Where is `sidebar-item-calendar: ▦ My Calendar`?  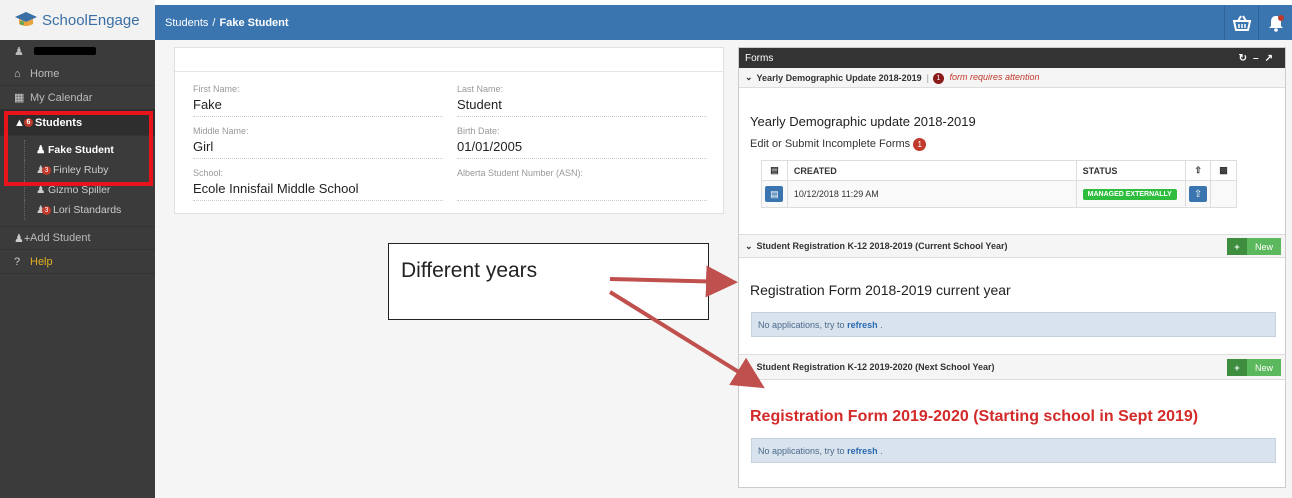 sidebar-item-calendar: ▦ My Calendar is located at coordinates (77, 98).